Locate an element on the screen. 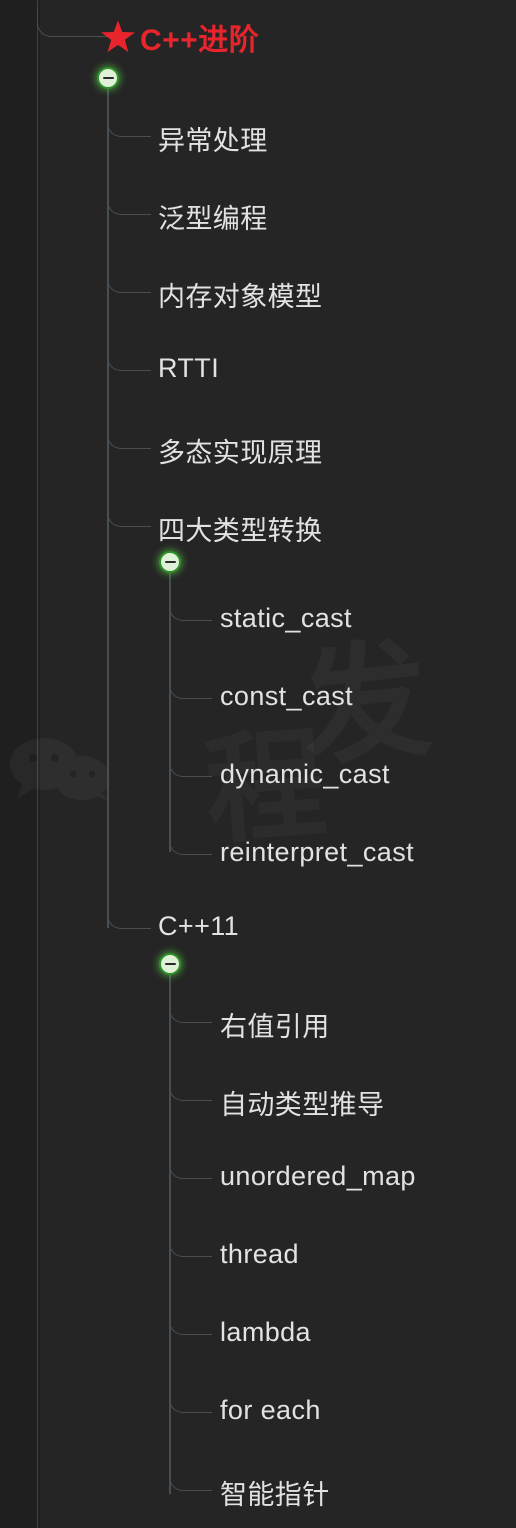  node-thread: thread is located at coordinates (259, 1254).